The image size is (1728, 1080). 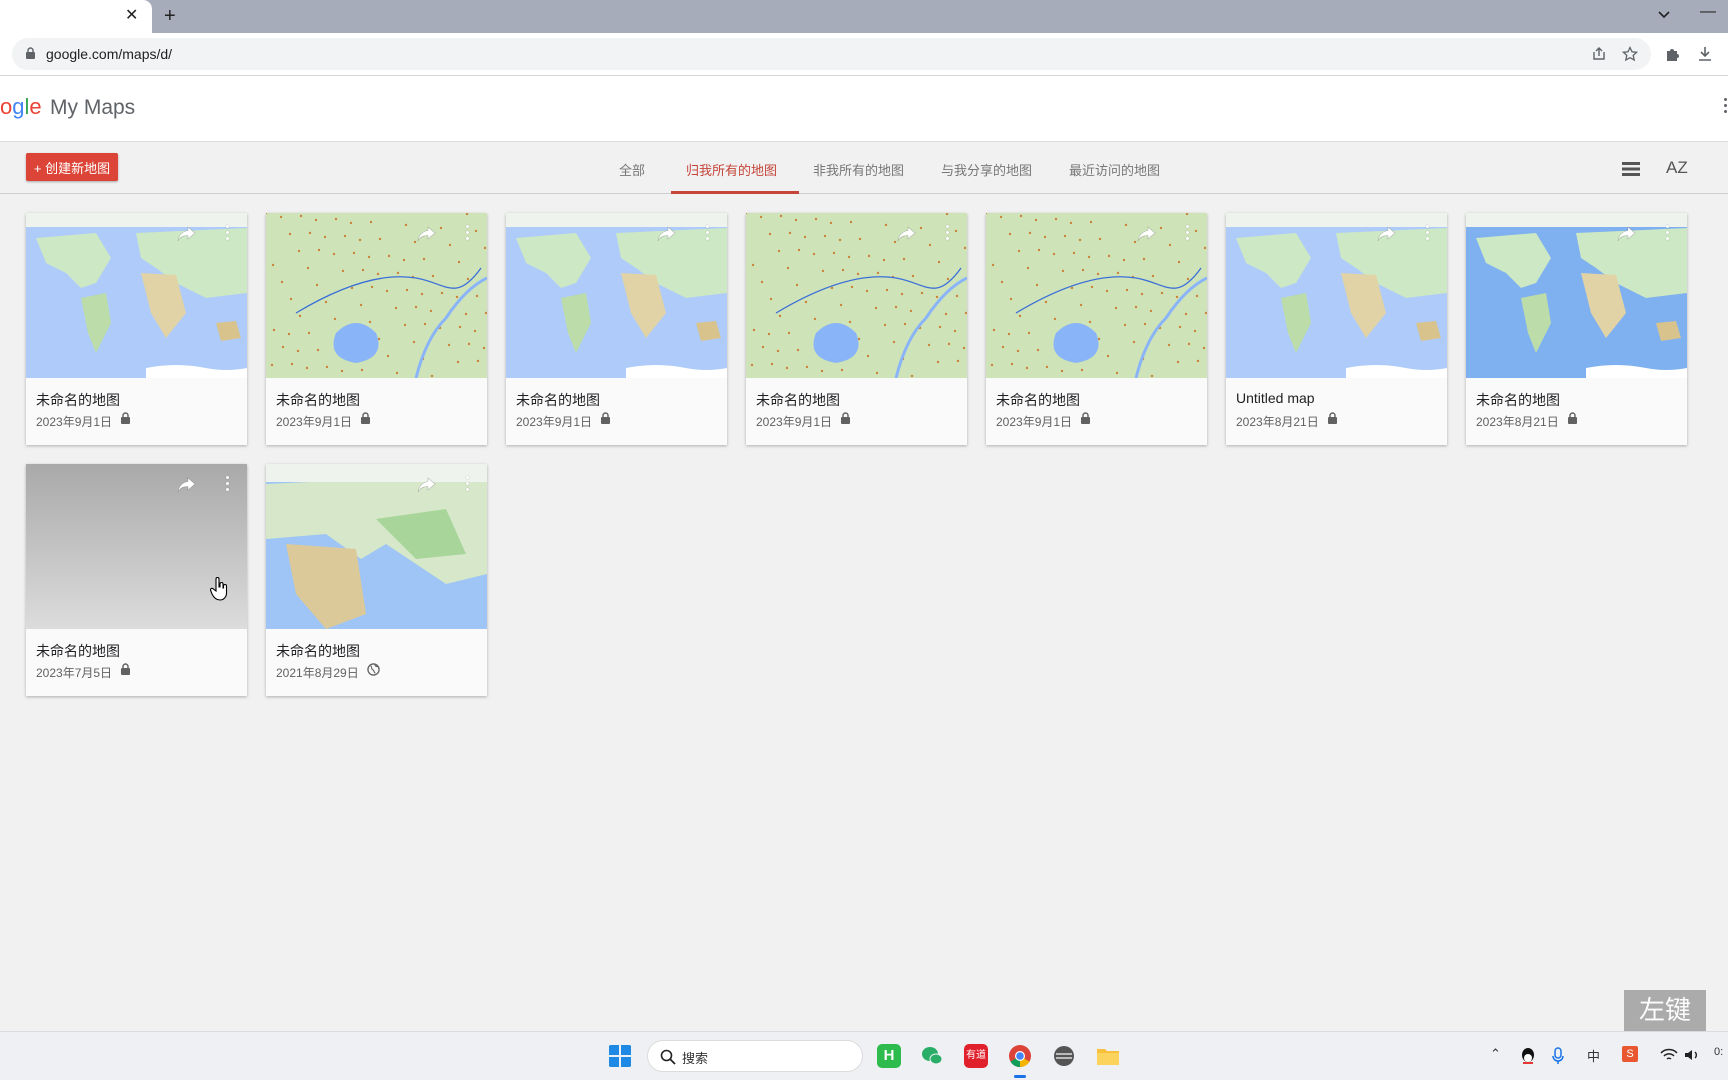 I want to click on map-card: Untitled map 2023年8月21日, so click(x=1336, y=329).